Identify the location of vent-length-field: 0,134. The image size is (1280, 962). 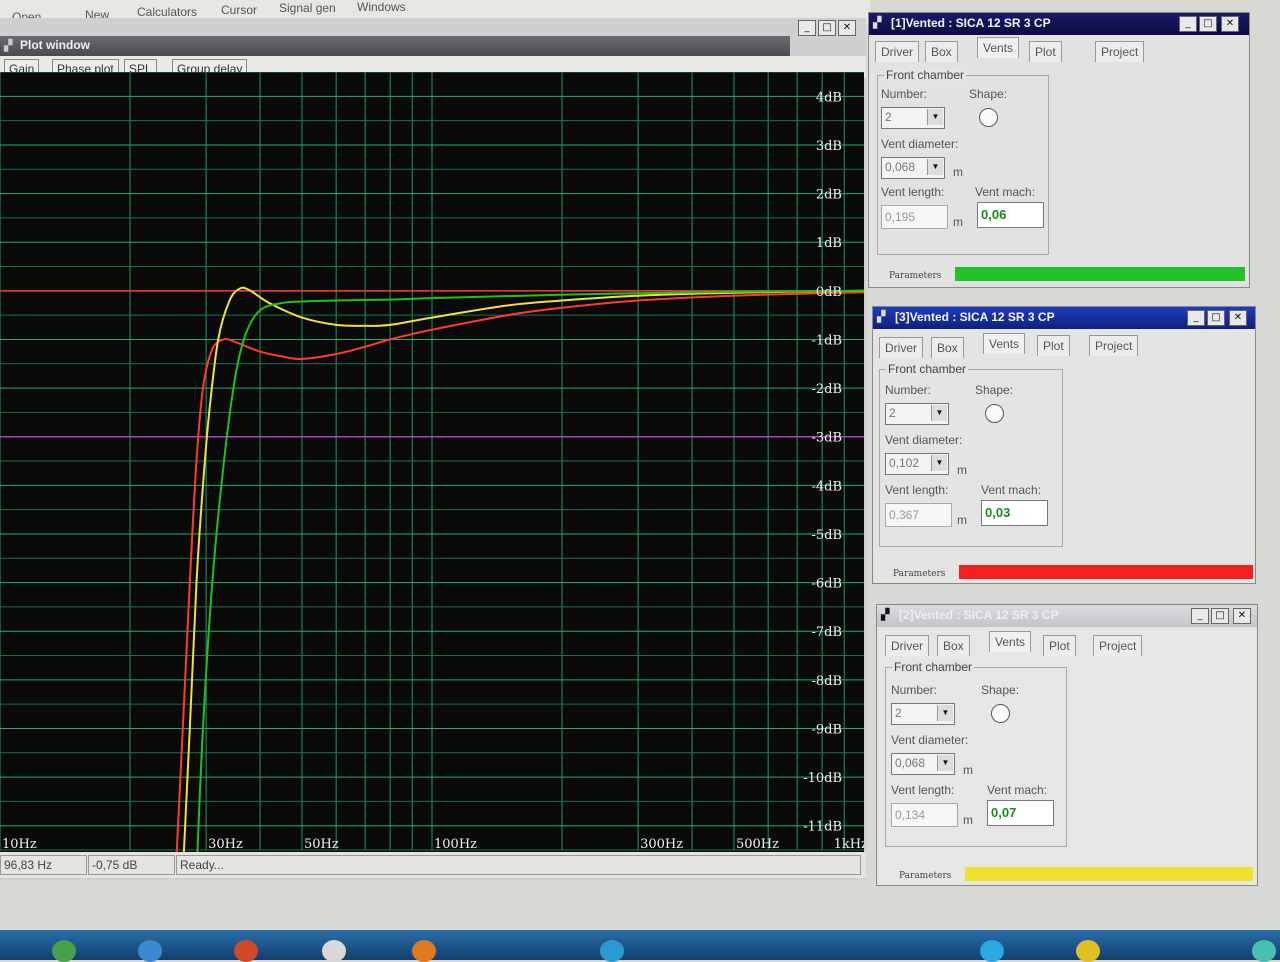
(924, 815).